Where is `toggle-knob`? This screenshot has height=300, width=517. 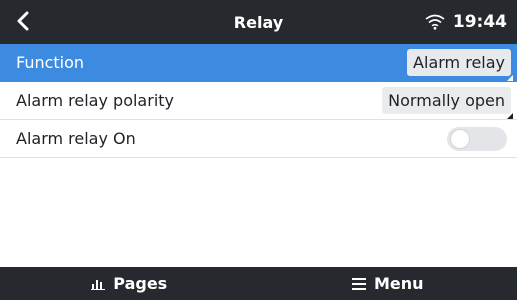
toggle-knob is located at coordinates (460, 138).